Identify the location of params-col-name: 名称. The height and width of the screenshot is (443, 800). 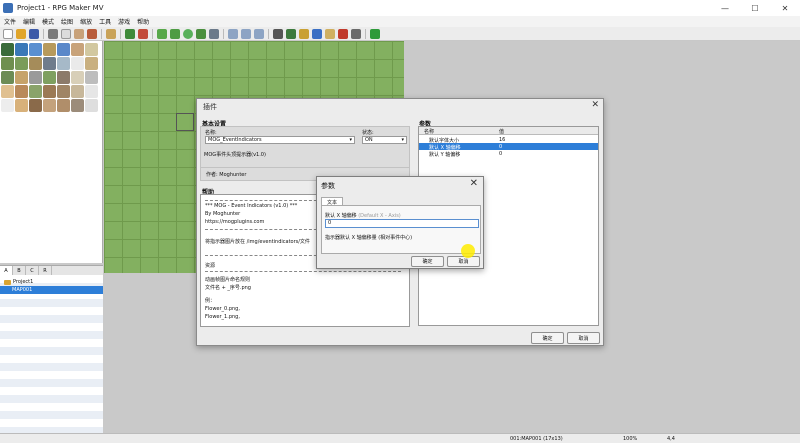
(429, 131).